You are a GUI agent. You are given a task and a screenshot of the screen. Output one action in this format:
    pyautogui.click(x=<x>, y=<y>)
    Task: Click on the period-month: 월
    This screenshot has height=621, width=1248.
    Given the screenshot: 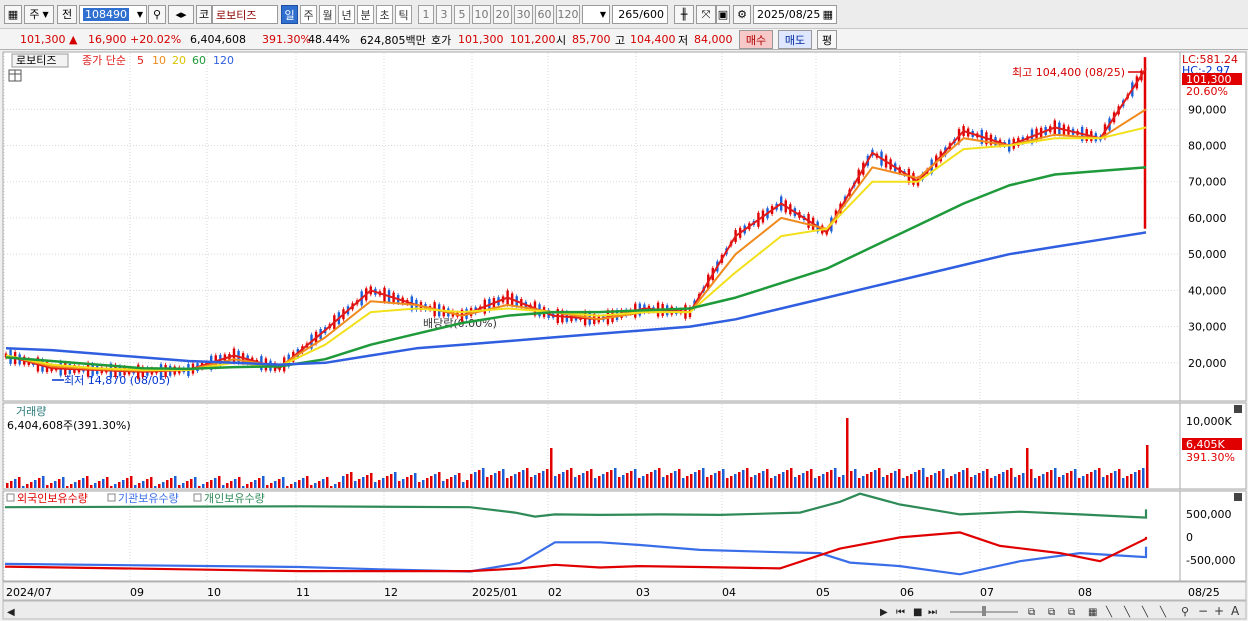 What is the action you would take?
    pyautogui.click(x=327, y=14)
    